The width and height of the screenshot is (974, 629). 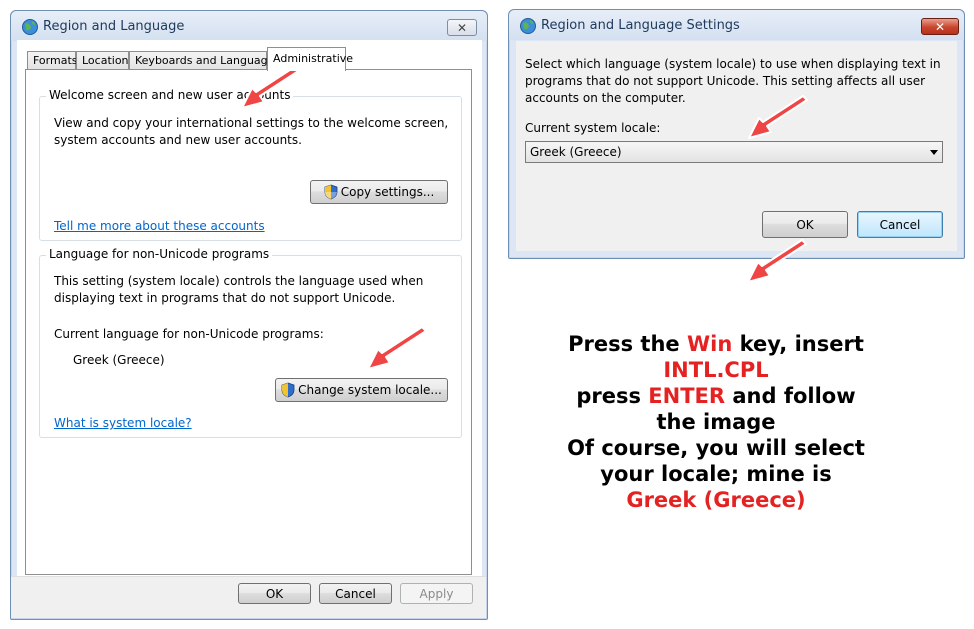 I want to click on instruction-line-1: Press the Win key, insert, so click(x=716, y=344).